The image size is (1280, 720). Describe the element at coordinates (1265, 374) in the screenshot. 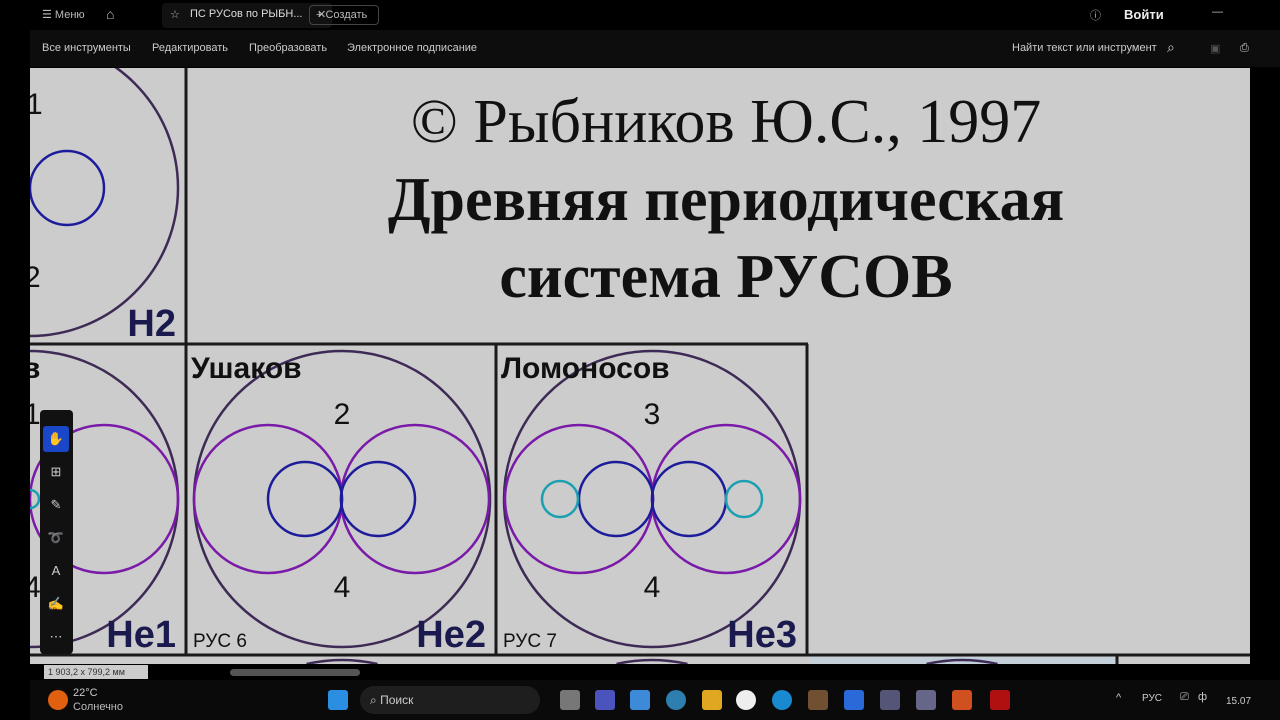

I see `right-edge` at that location.